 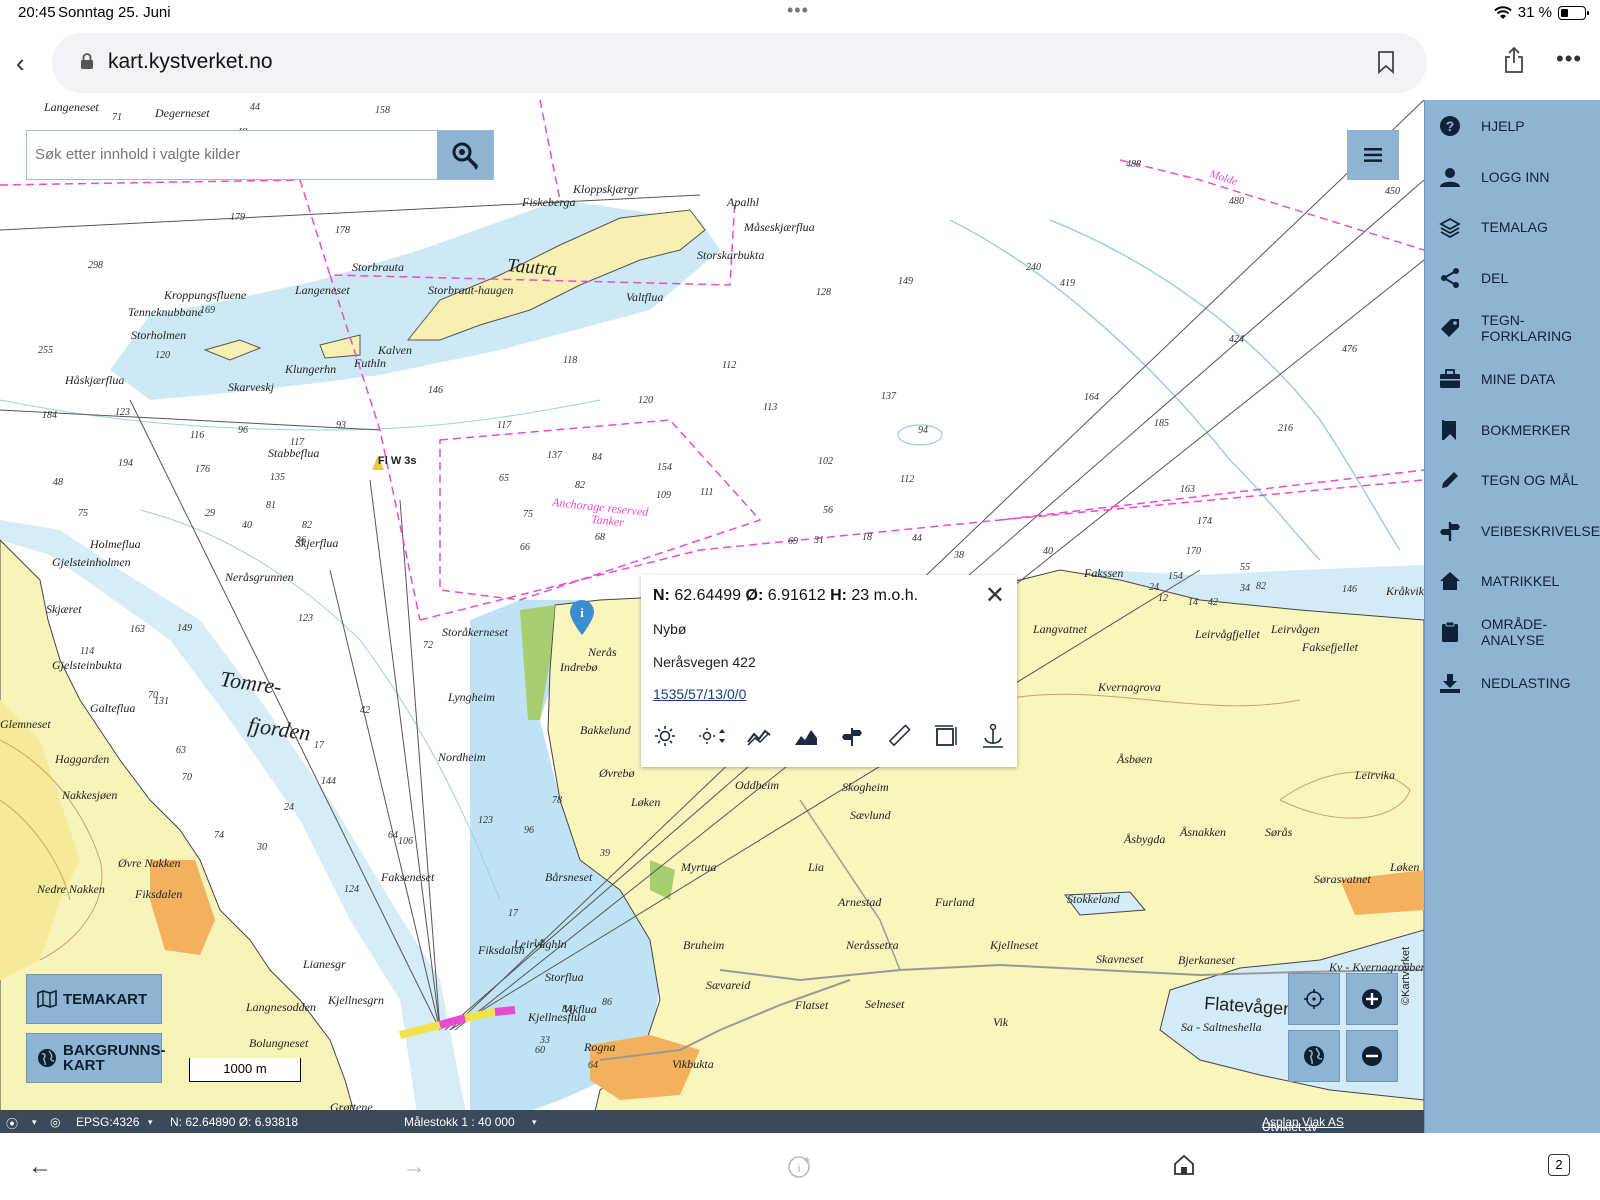 I want to click on place-label: Nerås, so click(x=602, y=652).